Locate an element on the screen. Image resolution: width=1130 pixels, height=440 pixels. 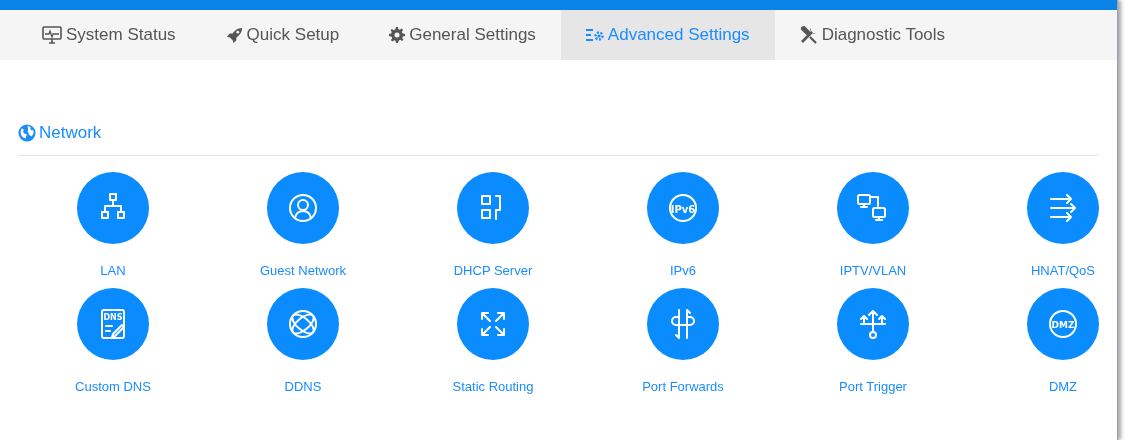
tab: Quick Setup is located at coordinates (282, 35).